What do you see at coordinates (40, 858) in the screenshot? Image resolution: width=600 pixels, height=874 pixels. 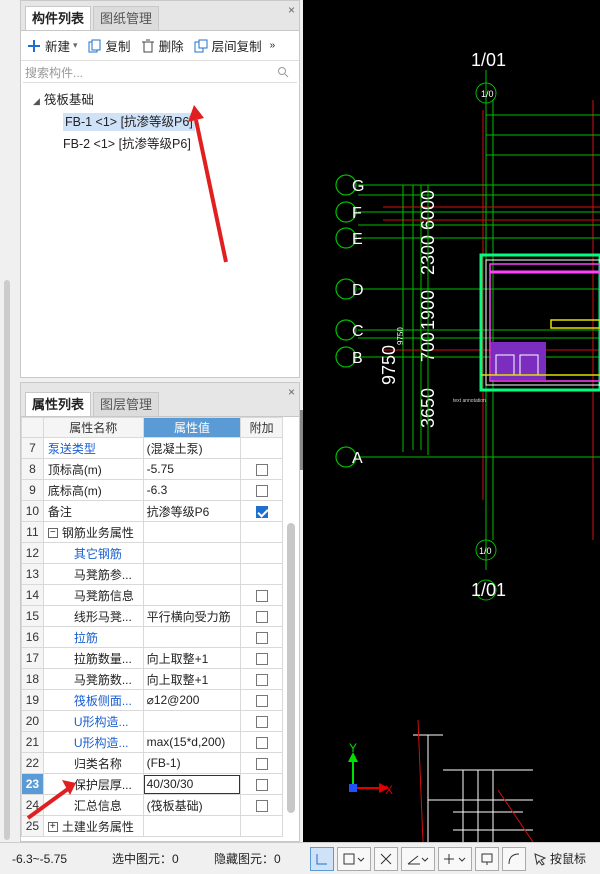 I see `elevation-range: -6.3~-5.75` at bounding box center [40, 858].